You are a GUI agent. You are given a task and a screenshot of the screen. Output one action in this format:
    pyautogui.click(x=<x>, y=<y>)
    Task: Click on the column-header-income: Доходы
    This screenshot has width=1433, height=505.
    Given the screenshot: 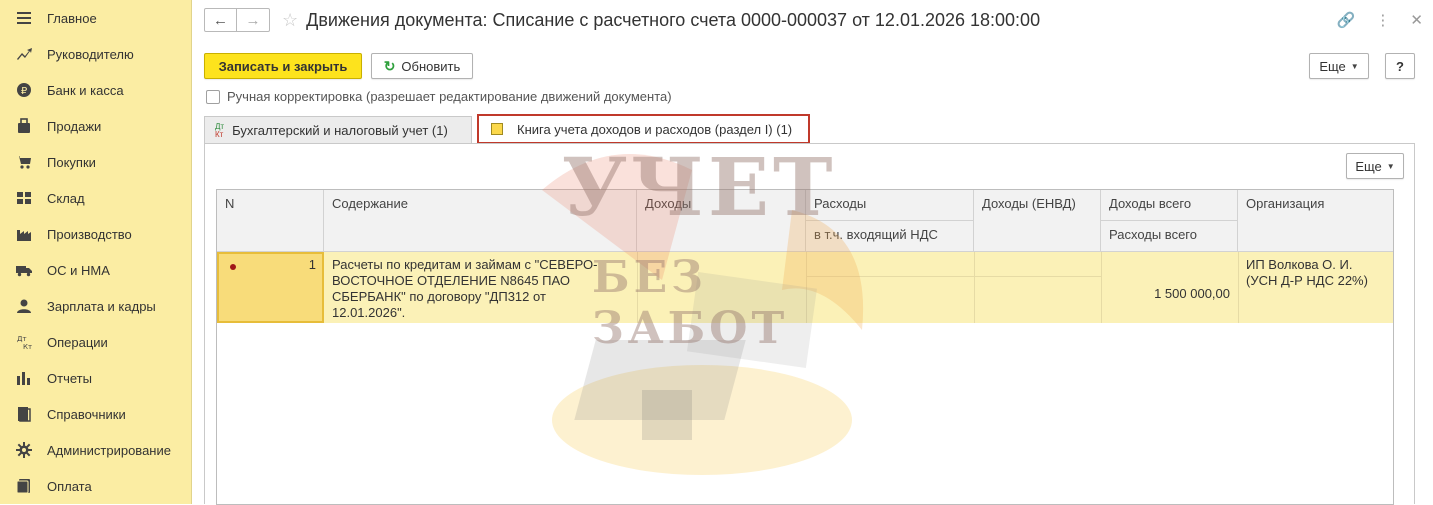 What is the action you would take?
    pyautogui.click(x=721, y=221)
    